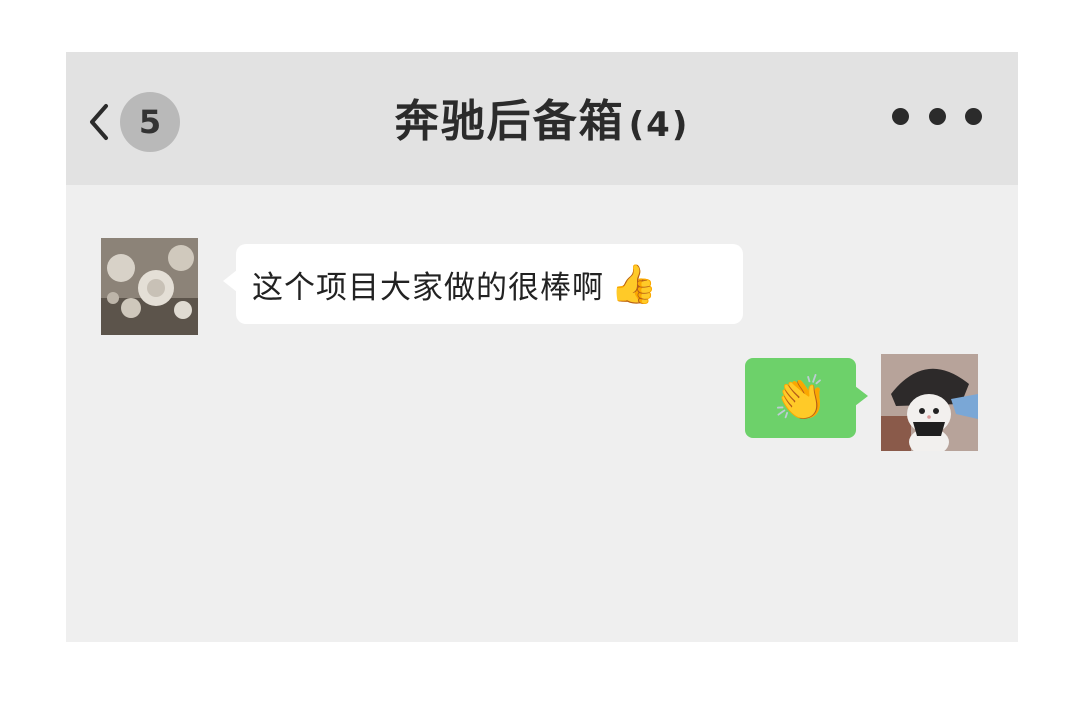  I want to click on thumbs-up-icon: 👍, so click(634, 283).